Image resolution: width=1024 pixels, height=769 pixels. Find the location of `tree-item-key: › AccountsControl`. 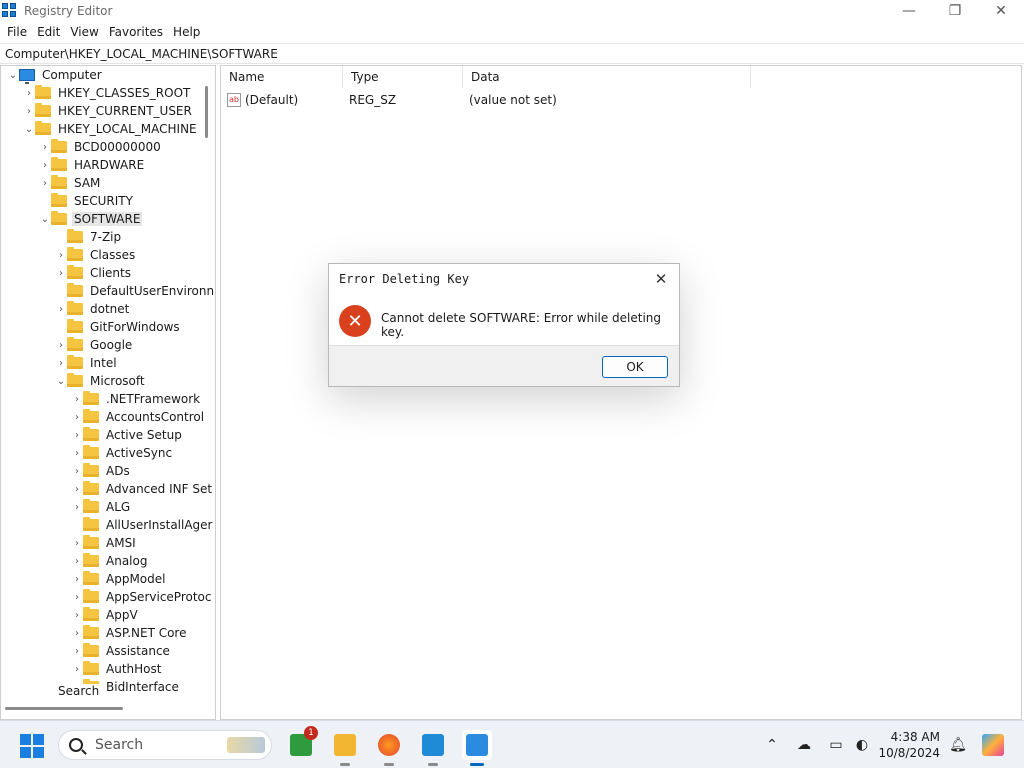

tree-item-key: › AccountsControl is located at coordinates (138, 417).